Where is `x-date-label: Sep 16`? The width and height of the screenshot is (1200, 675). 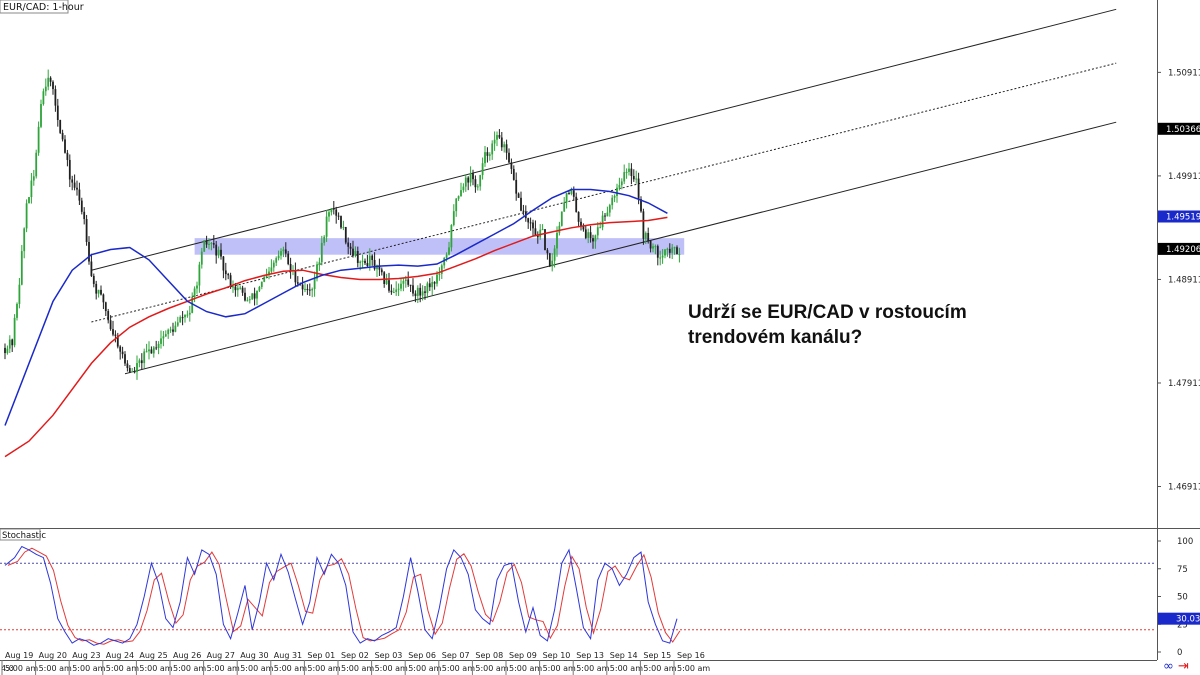
x-date-label: Sep 16 is located at coordinates (691, 655).